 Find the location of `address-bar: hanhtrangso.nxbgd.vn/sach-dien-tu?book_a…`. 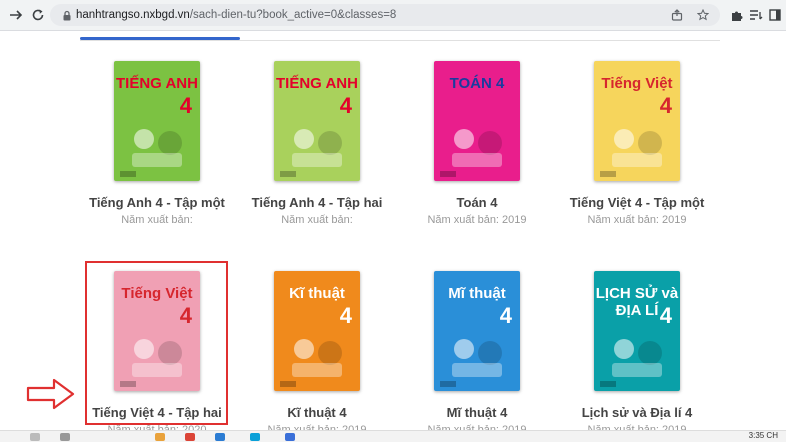

address-bar: hanhtrangso.nxbgd.vn/sach-dien-tu?book_a… is located at coordinates (385, 15).